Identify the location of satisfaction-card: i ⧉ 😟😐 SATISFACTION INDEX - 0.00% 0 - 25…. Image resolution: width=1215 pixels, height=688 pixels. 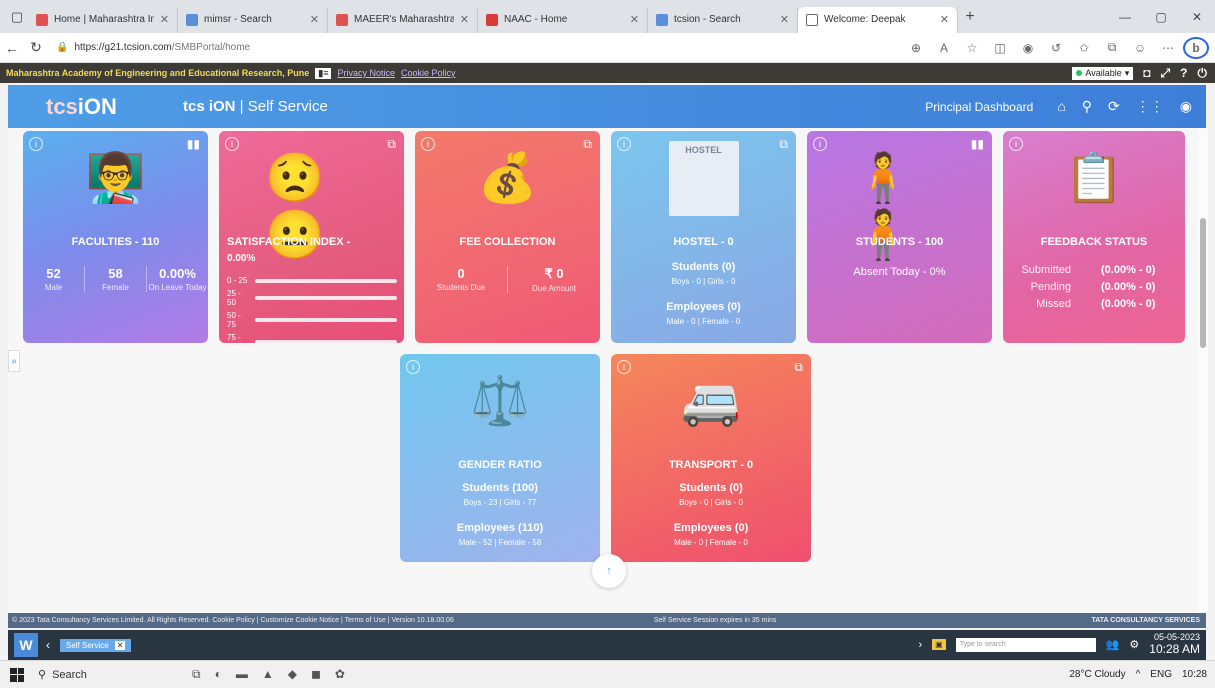
(311, 237).